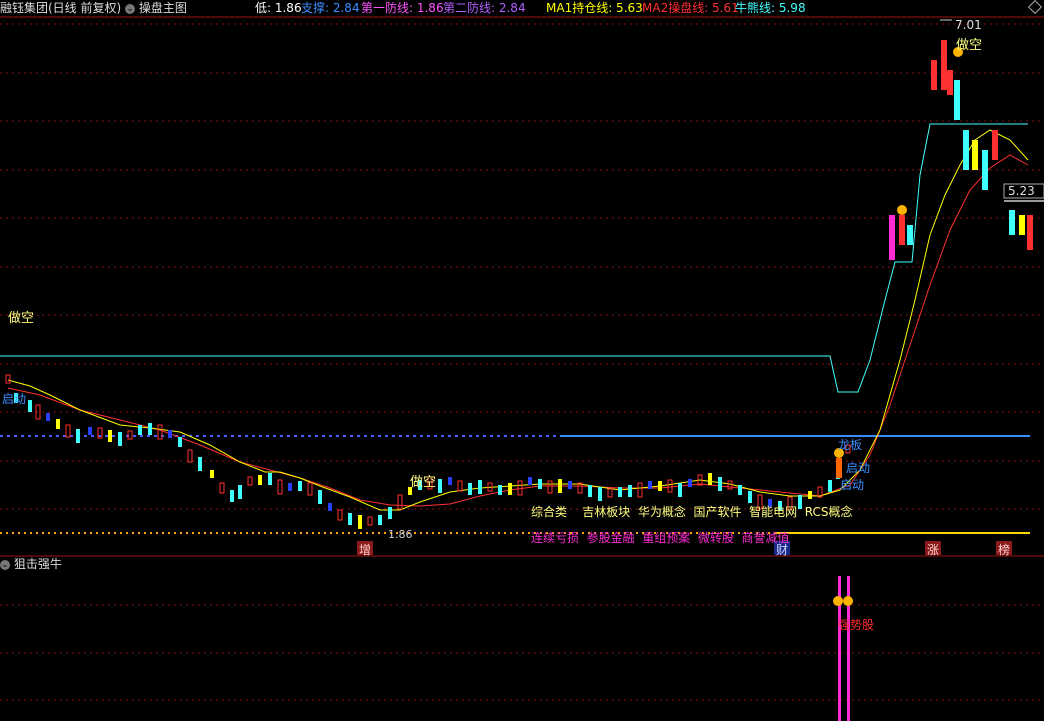 This screenshot has width=1044, height=721. What do you see at coordinates (278, 8) in the screenshot?
I see `indicator-low: 低: 1.86` at bounding box center [278, 8].